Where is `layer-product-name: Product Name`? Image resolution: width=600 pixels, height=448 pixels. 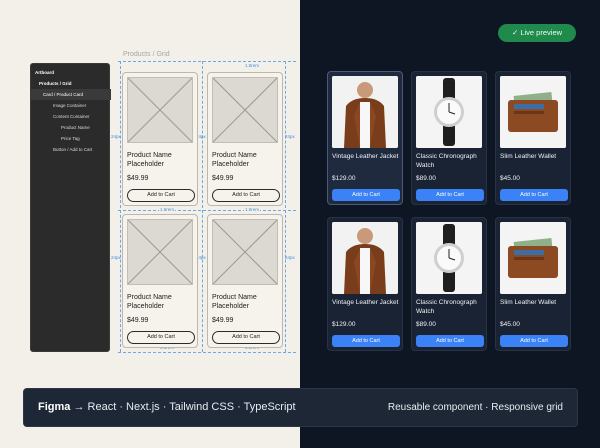 layer-product-name: Product Name is located at coordinates (71, 127).